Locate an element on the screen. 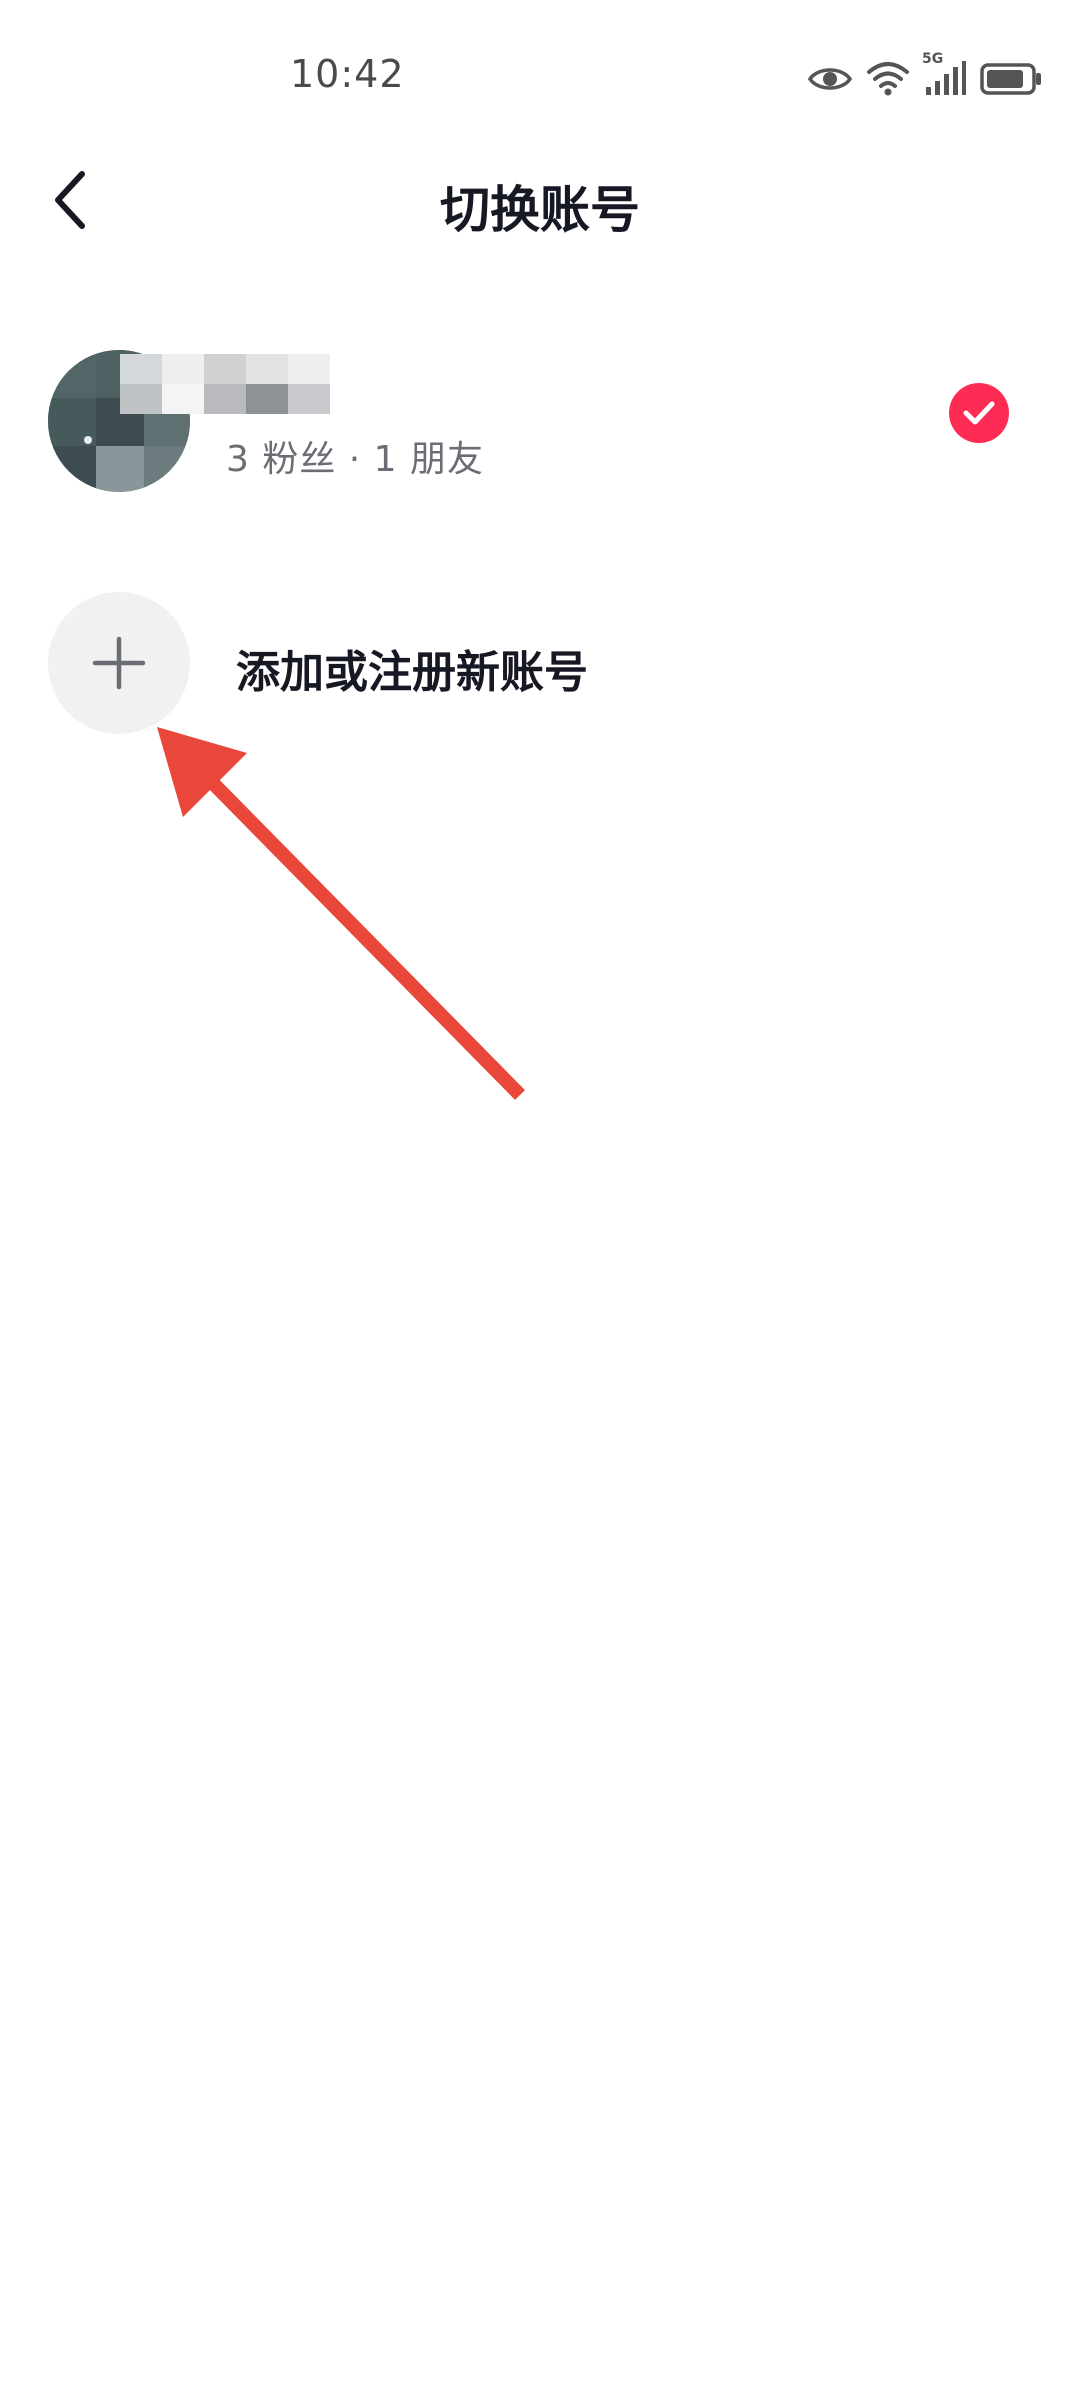 This screenshot has height=2400, width=1080. status-icons: 5G is located at coordinates (925, 77).